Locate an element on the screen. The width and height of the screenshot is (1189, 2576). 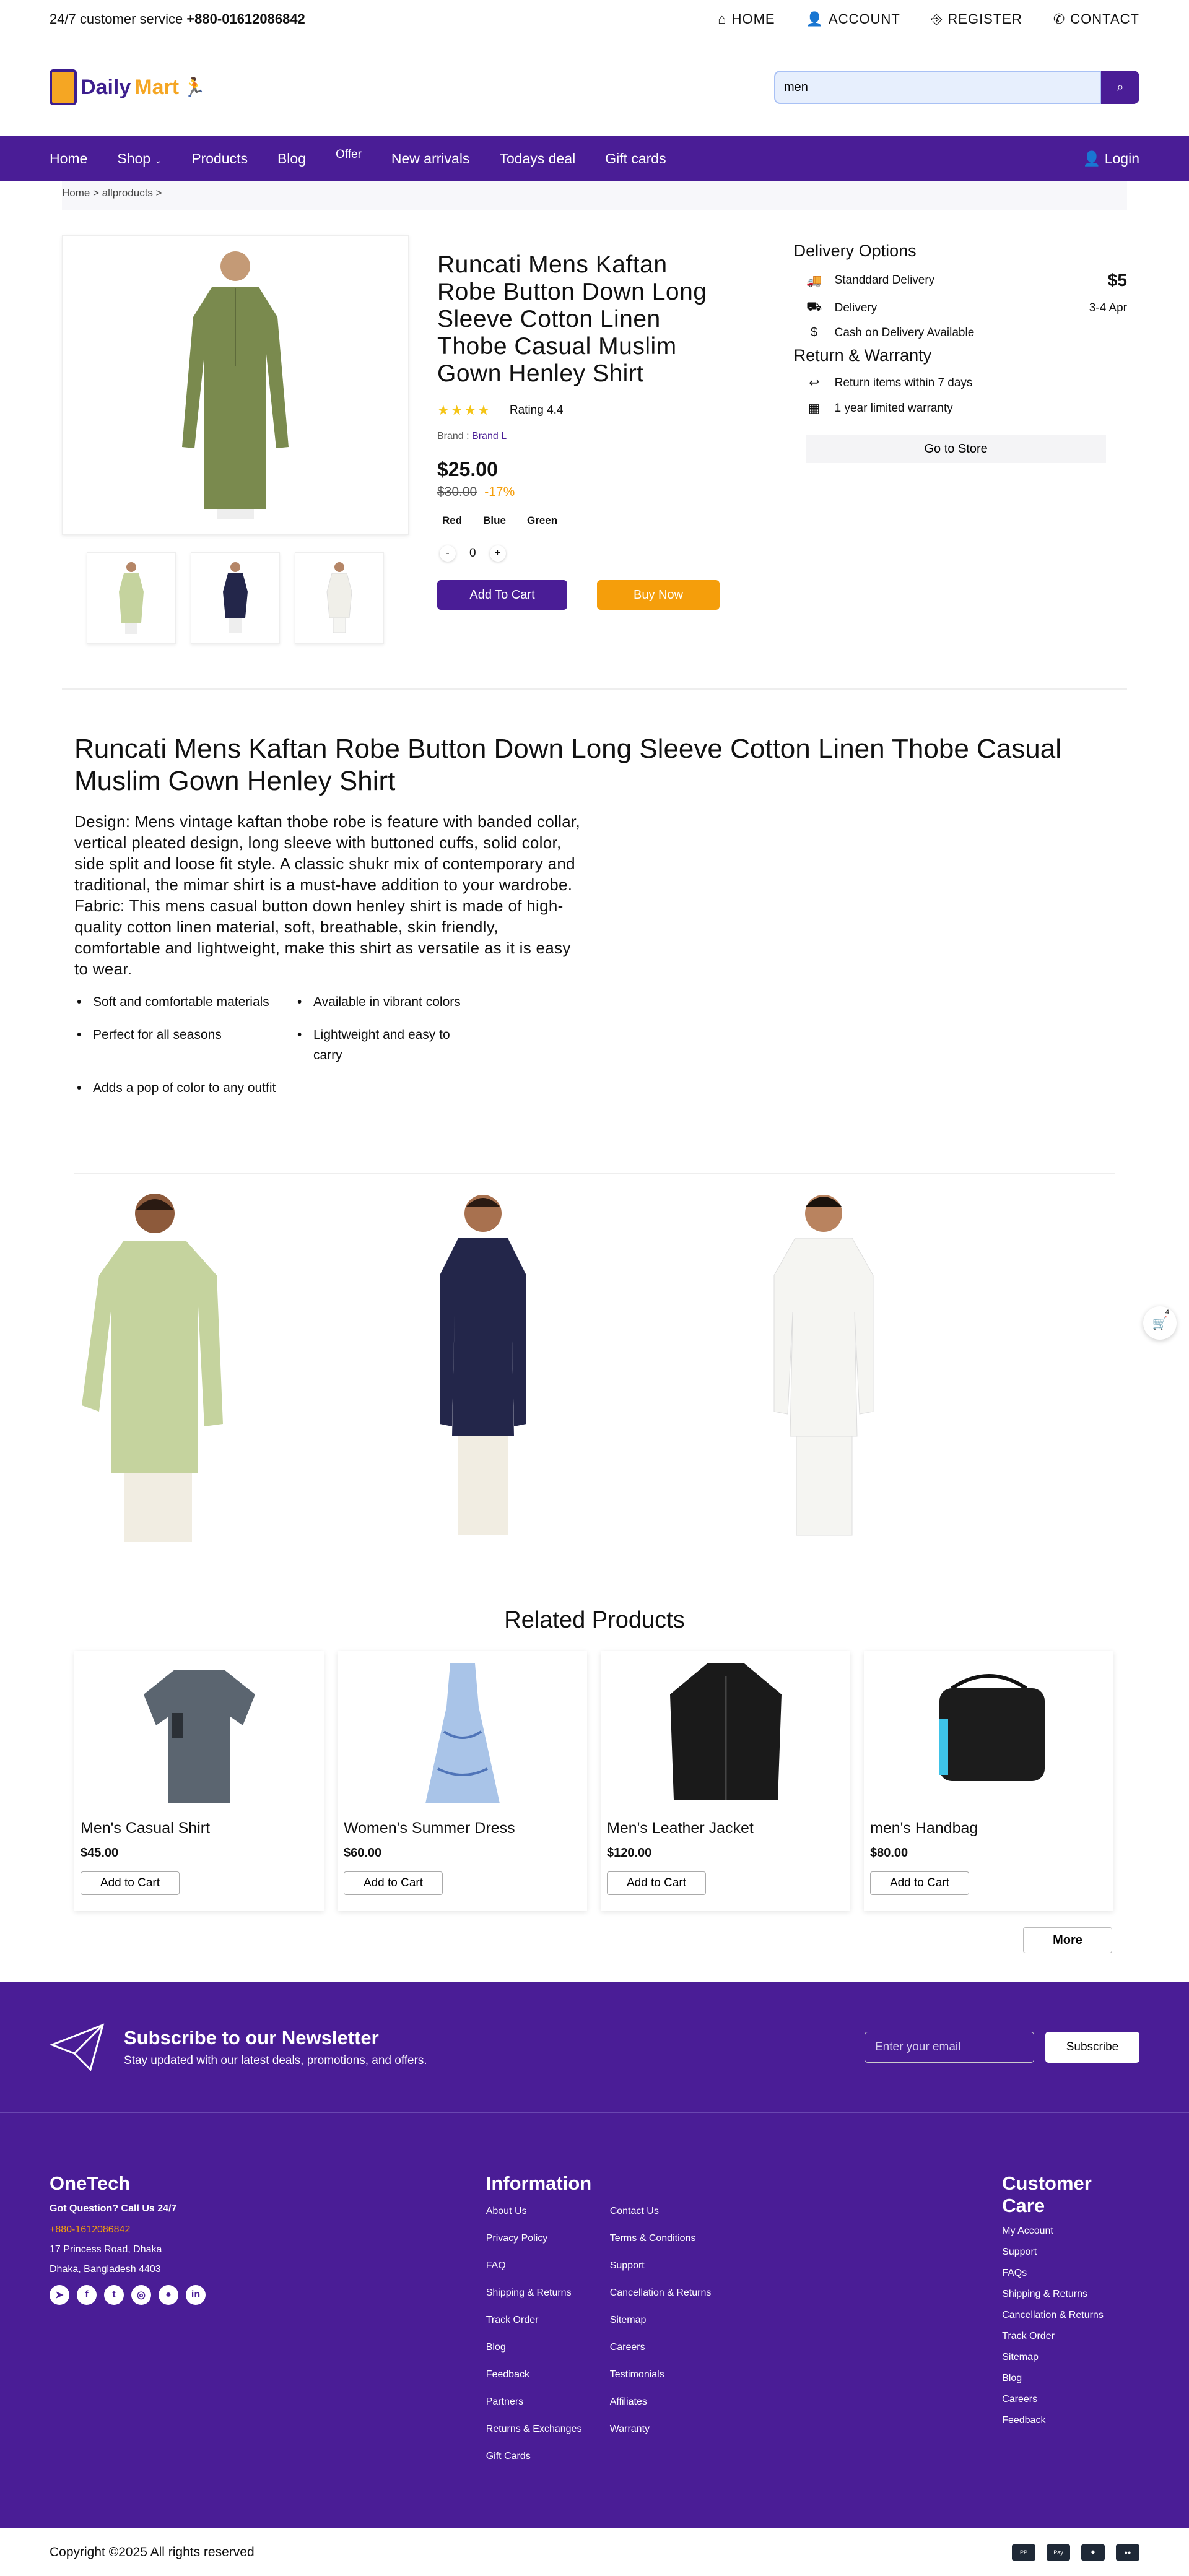
email-field is located at coordinates (949, 2047).